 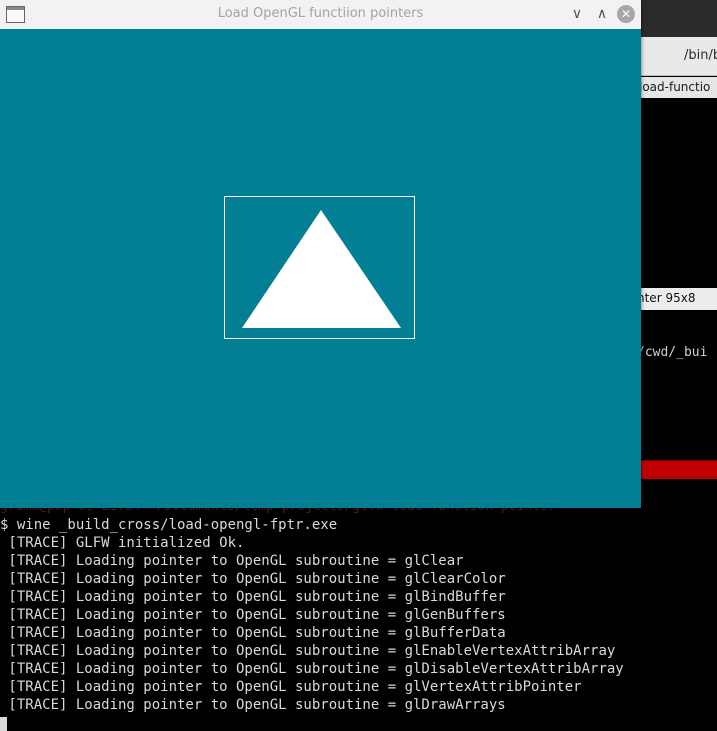 I want to click on close-button: ✕, so click(x=626, y=14).